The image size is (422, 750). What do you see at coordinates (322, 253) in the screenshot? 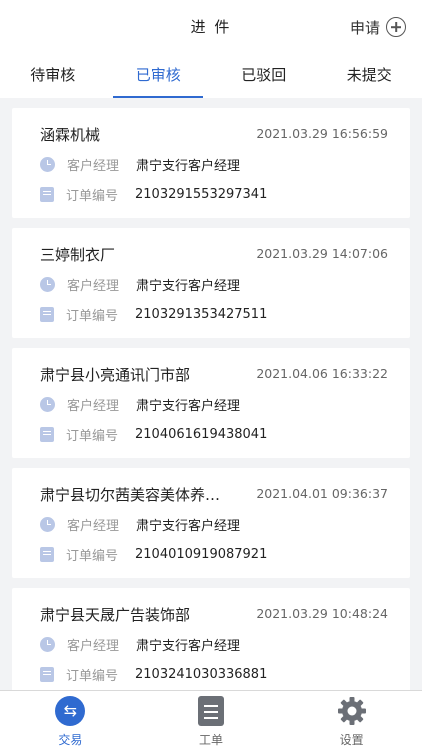
I see `submit-time: 2021.03.29 14:07:06` at bounding box center [322, 253].